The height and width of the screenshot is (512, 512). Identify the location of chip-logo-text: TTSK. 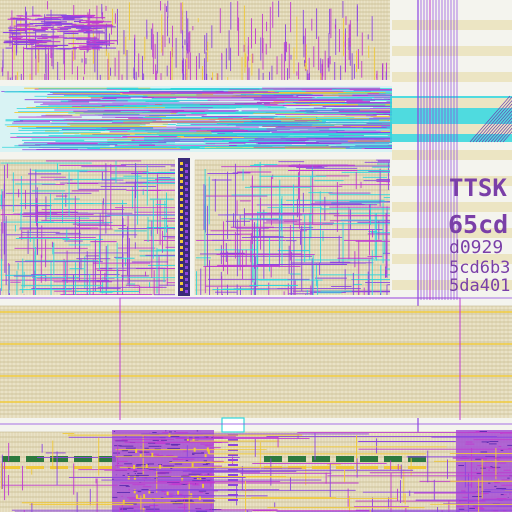
(478, 188).